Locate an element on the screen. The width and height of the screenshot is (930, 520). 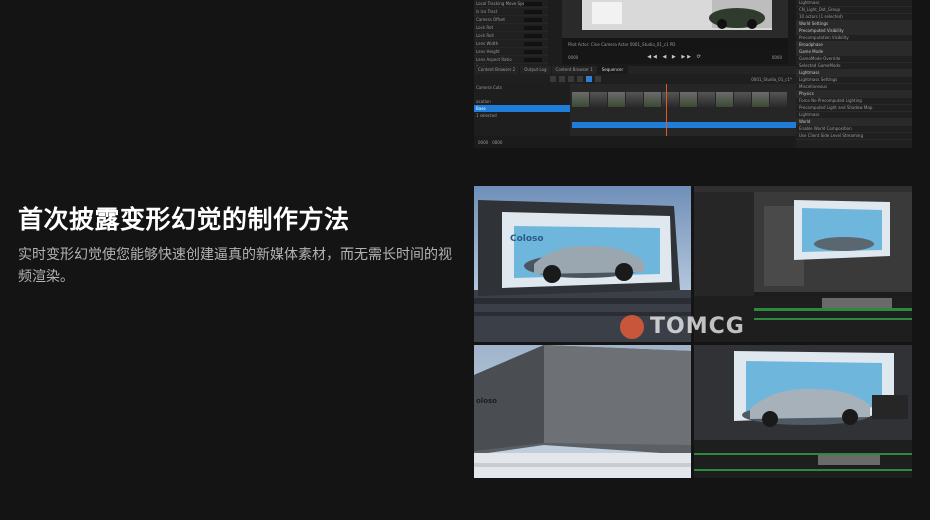
panel-row: Lightmass Settings is located at coordinates (854, 80).